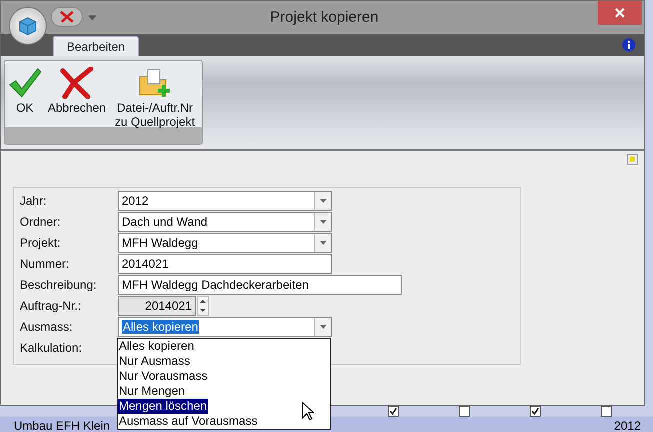  What do you see at coordinates (225, 201) in the screenshot?
I see `dropdown-field: 2012` at bounding box center [225, 201].